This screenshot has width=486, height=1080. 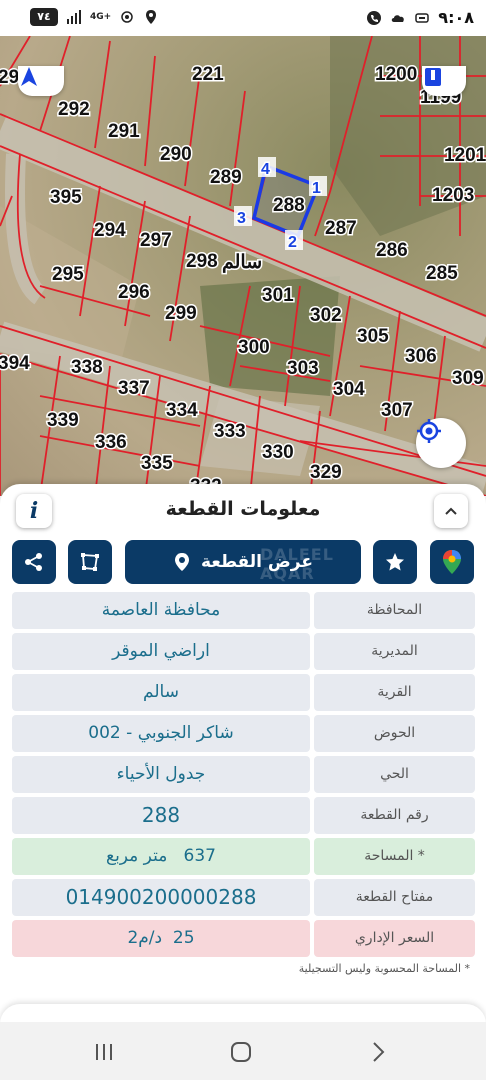 What do you see at coordinates (243, 18) in the screenshot?
I see `status-bar: ٧٤ 4G+ ٩:٠٨` at bounding box center [243, 18].